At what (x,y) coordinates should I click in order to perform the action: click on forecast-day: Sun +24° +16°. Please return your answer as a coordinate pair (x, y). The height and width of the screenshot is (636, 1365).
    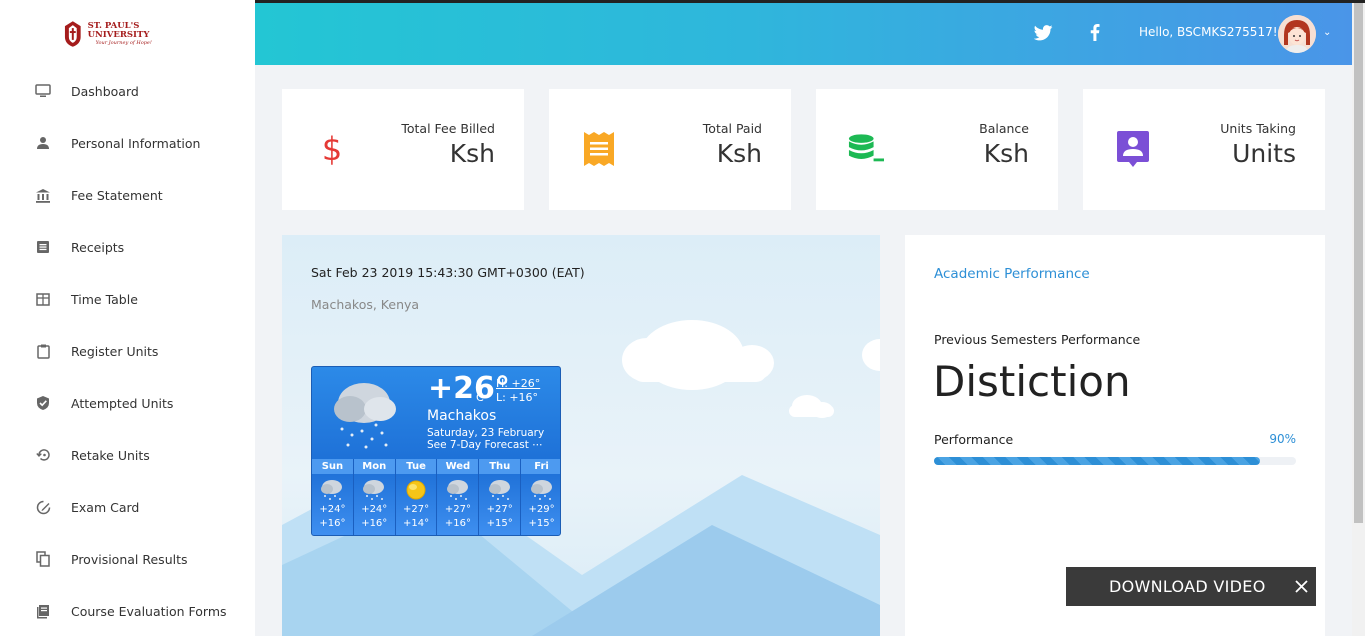
    Looking at the image, I should click on (333, 497).